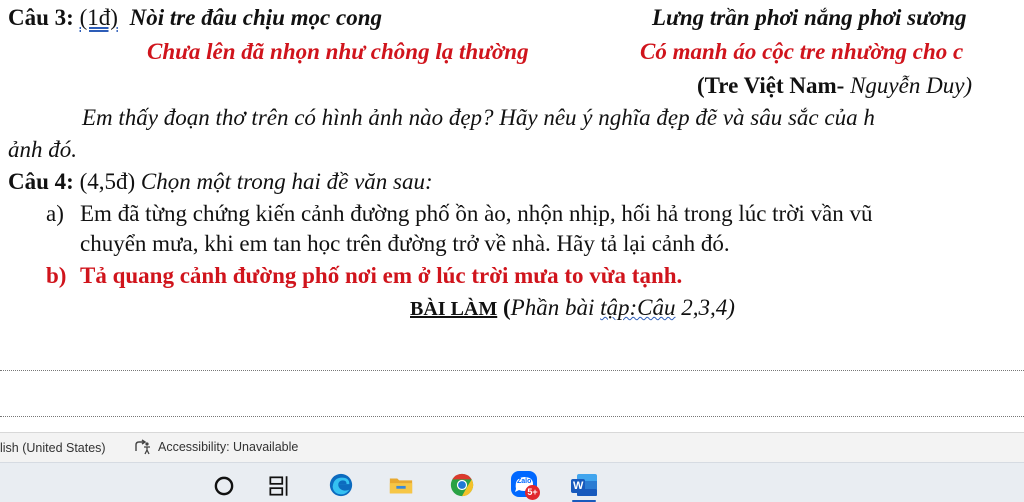  What do you see at coordinates (578, 486) in the screenshot?
I see `word-icon-letter: W` at bounding box center [578, 486].